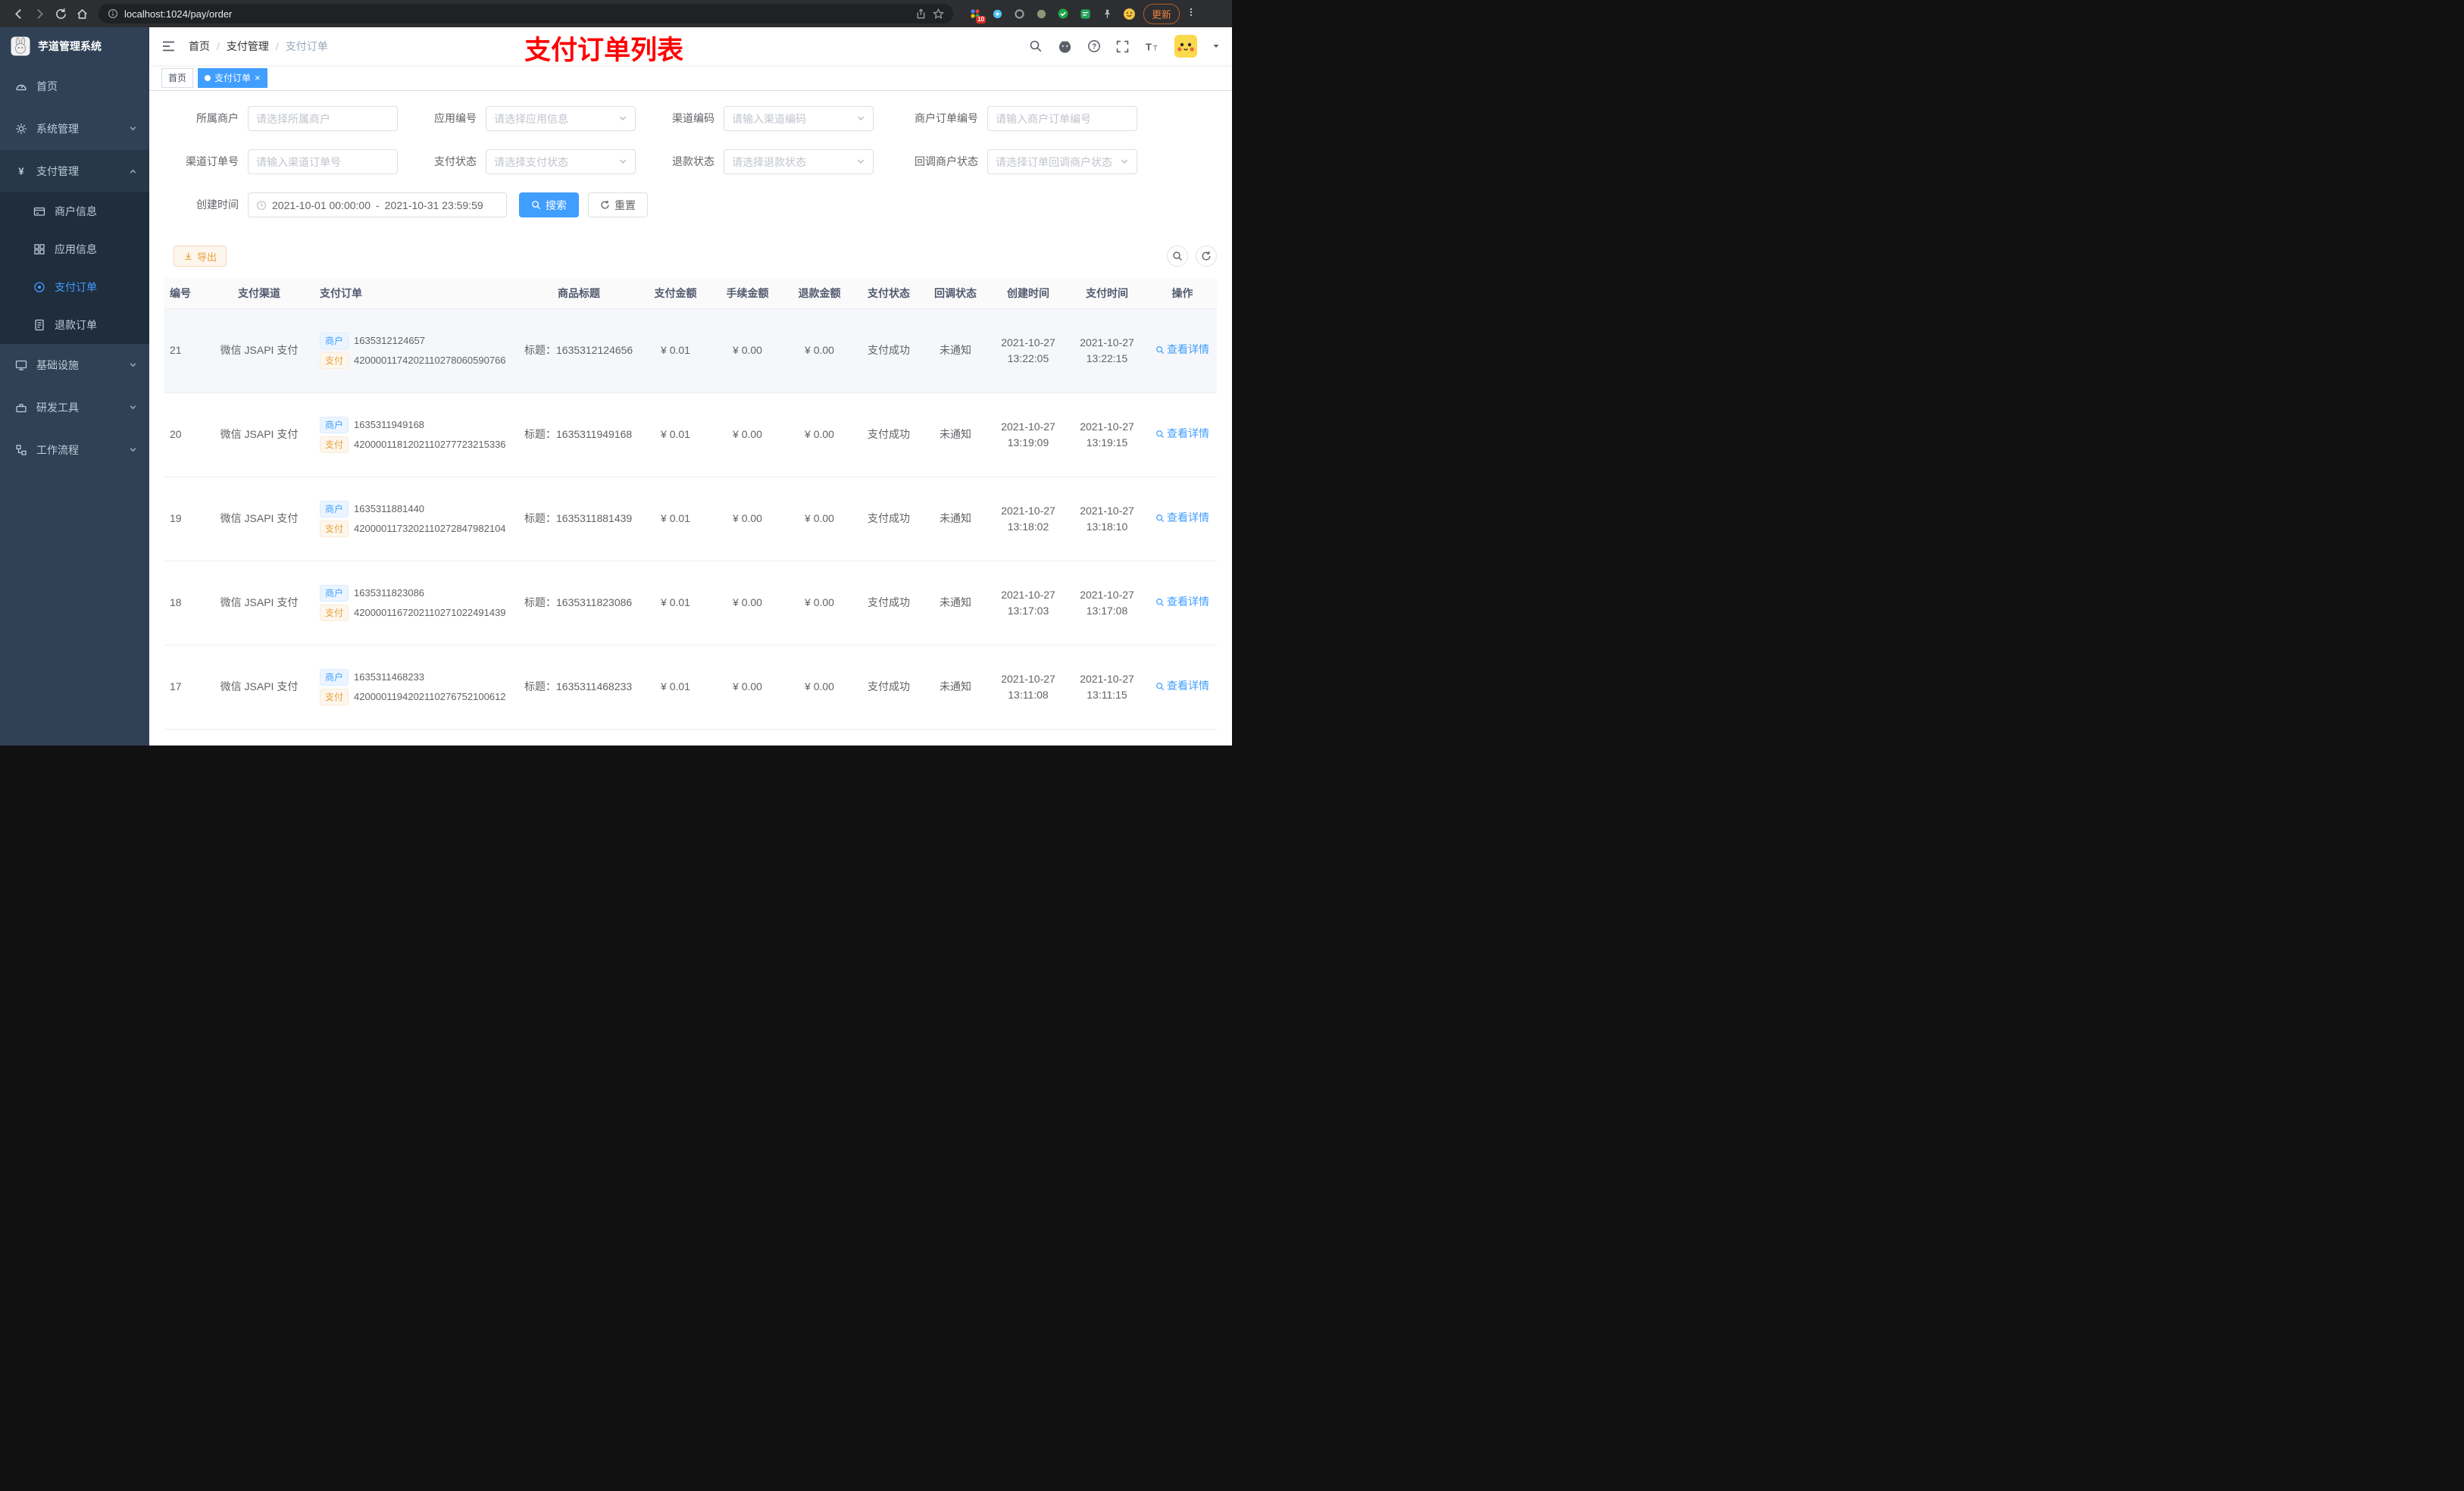 This screenshot has height=1491, width=2464. I want to click on browser-update-button: 更新, so click(1161, 13).